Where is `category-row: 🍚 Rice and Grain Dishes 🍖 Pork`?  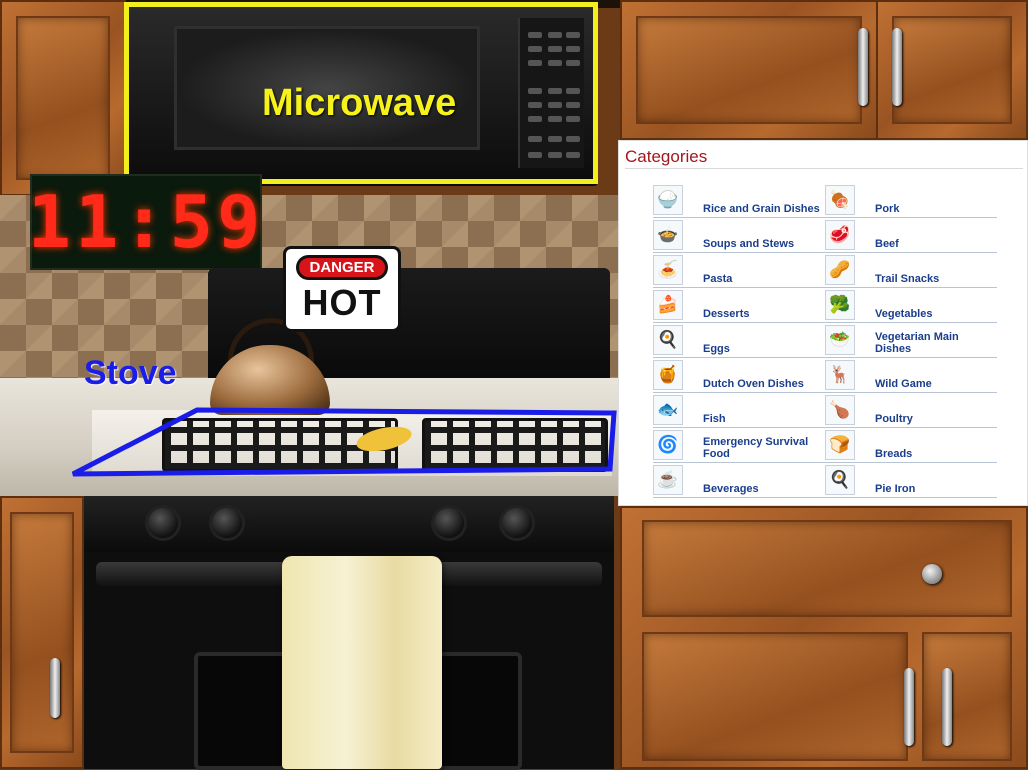 category-row: 🍚 Rice and Grain Dishes 🍖 Pork is located at coordinates (825, 200).